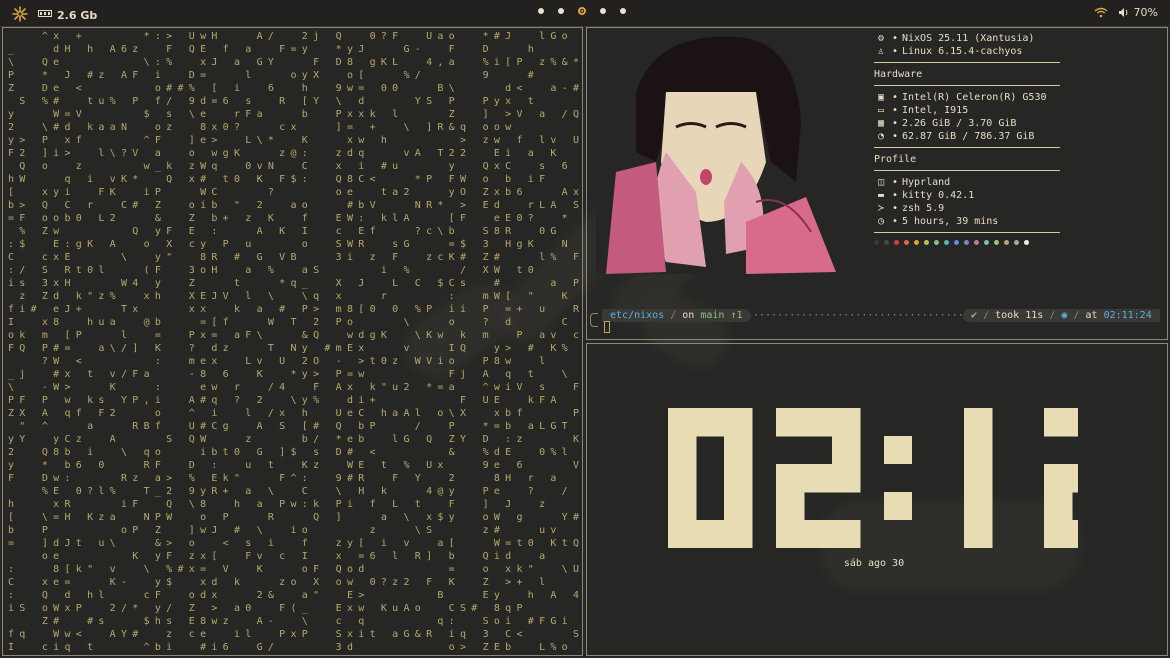 The height and width of the screenshot is (658, 1170). Describe the element at coordinates (383, 322) in the screenshot. I see `matrix-column: ? K 0 h # t k i r K 0 " h t k a i ? K` at that location.